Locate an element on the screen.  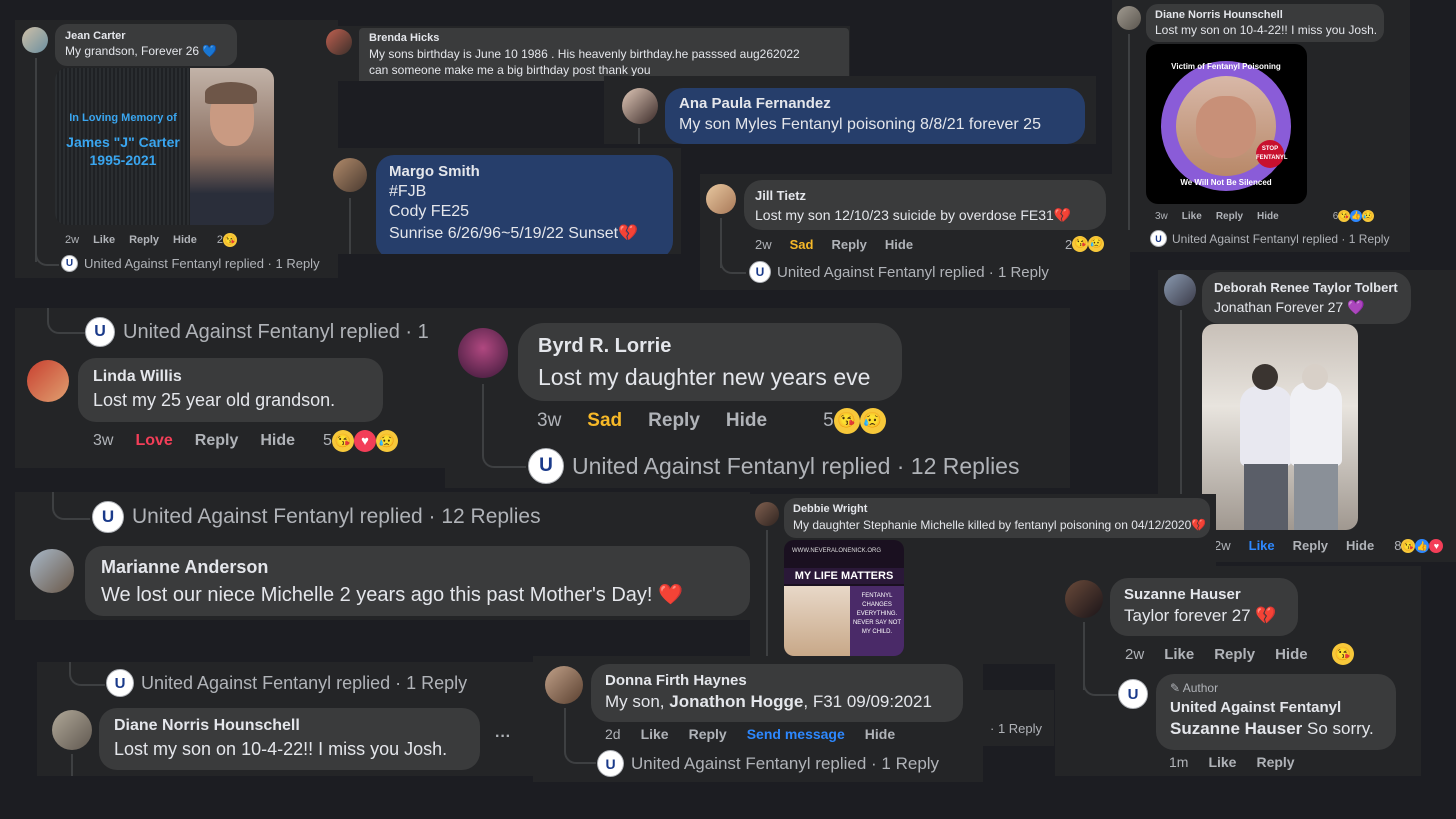
commenter-name: Donna Firth Haynes is located at coordinates (777, 680).